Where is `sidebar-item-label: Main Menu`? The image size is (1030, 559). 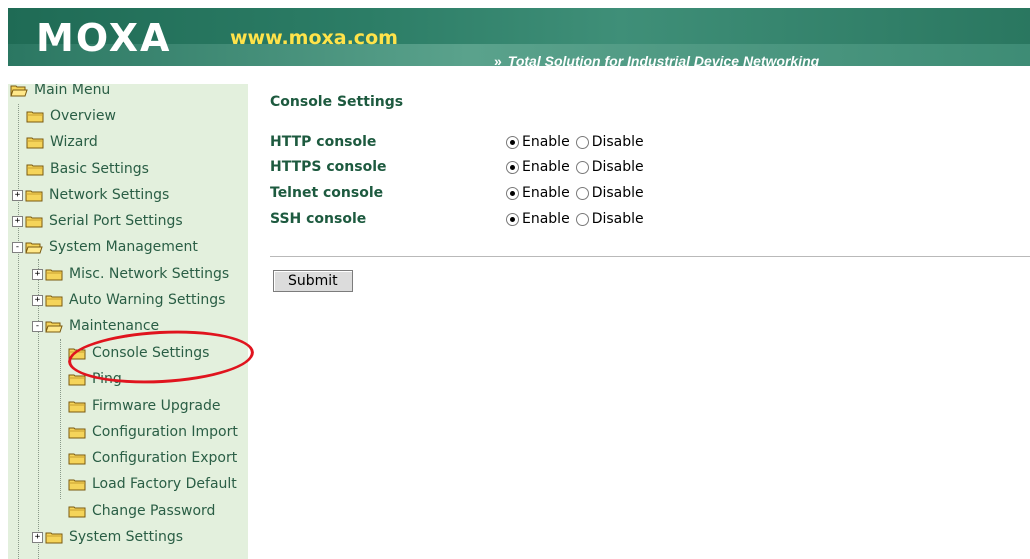 sidebar-item-label: Main Menu is located at coordinates (72, 91).